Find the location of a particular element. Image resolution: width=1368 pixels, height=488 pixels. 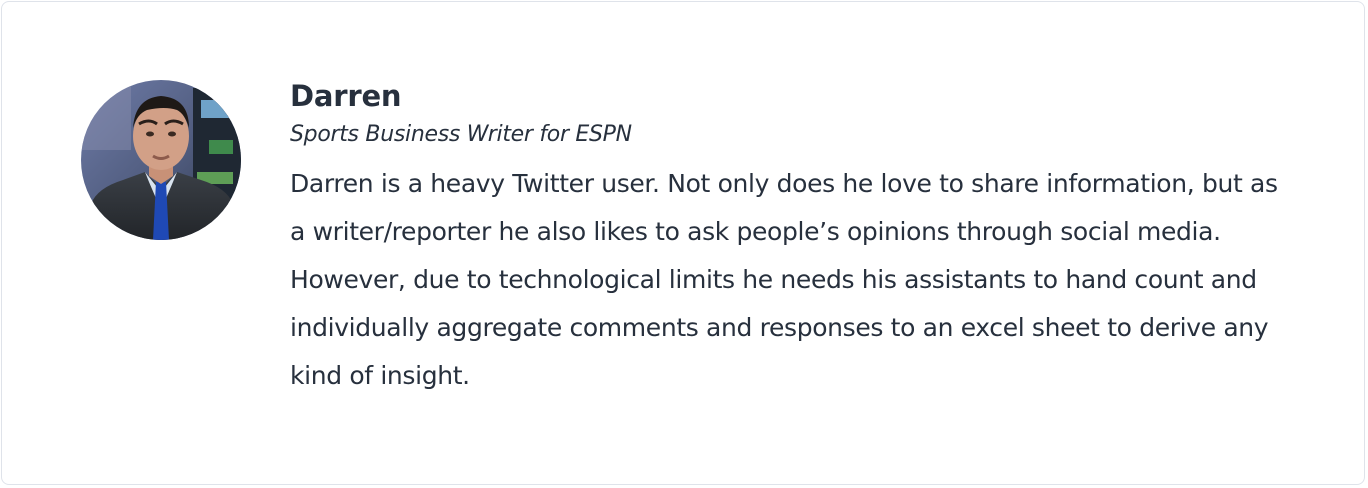

person-photo-icon is located at coordinates (161, 160).